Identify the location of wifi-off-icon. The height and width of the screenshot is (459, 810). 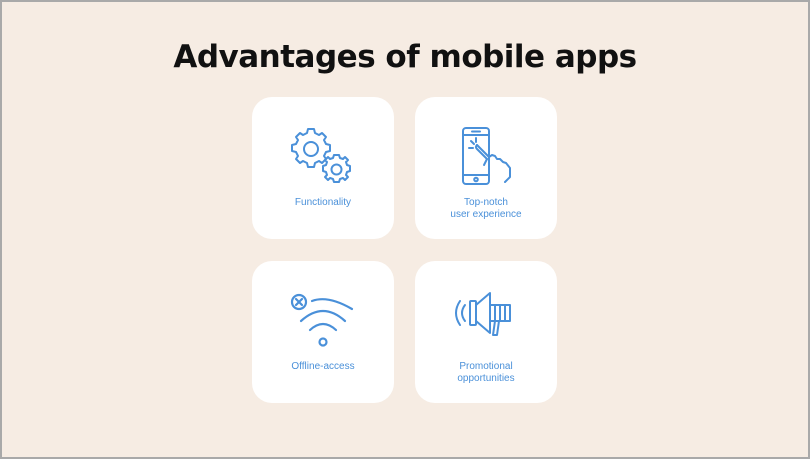
(322, 320).